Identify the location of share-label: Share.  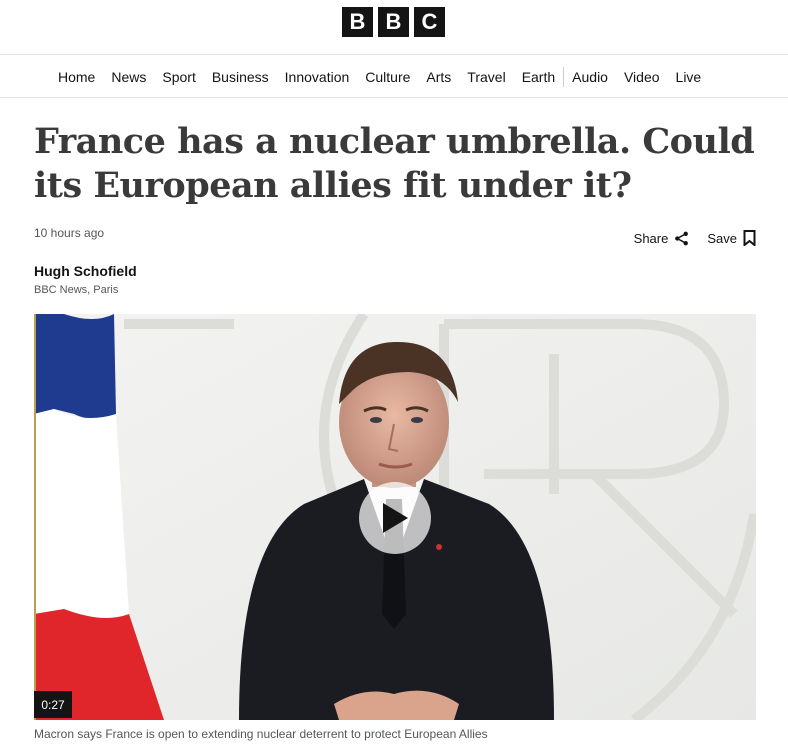
(651, 238).